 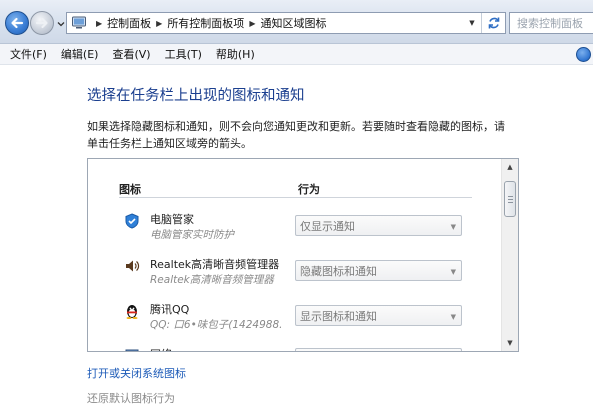 I want to click on header-divider, so click(x=295, y=197).